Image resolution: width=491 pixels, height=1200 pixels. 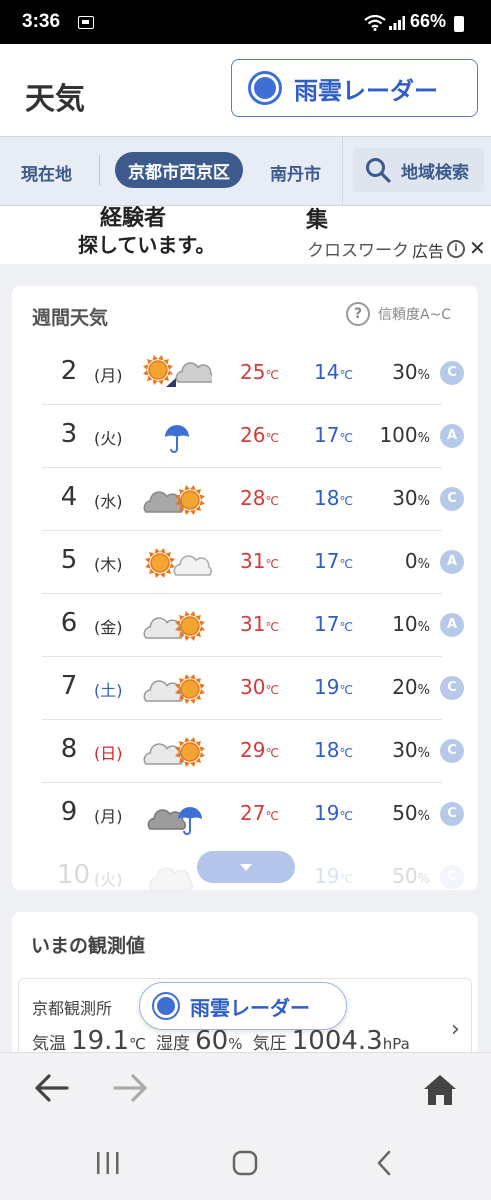 I want to click on system-navigation-bar, so click(x=245, y=1165).